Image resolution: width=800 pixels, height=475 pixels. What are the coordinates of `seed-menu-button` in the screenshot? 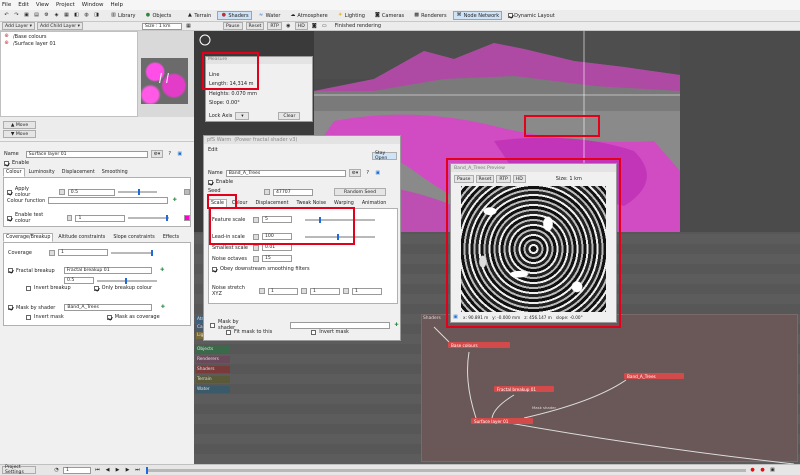 It's located at (267, 192).